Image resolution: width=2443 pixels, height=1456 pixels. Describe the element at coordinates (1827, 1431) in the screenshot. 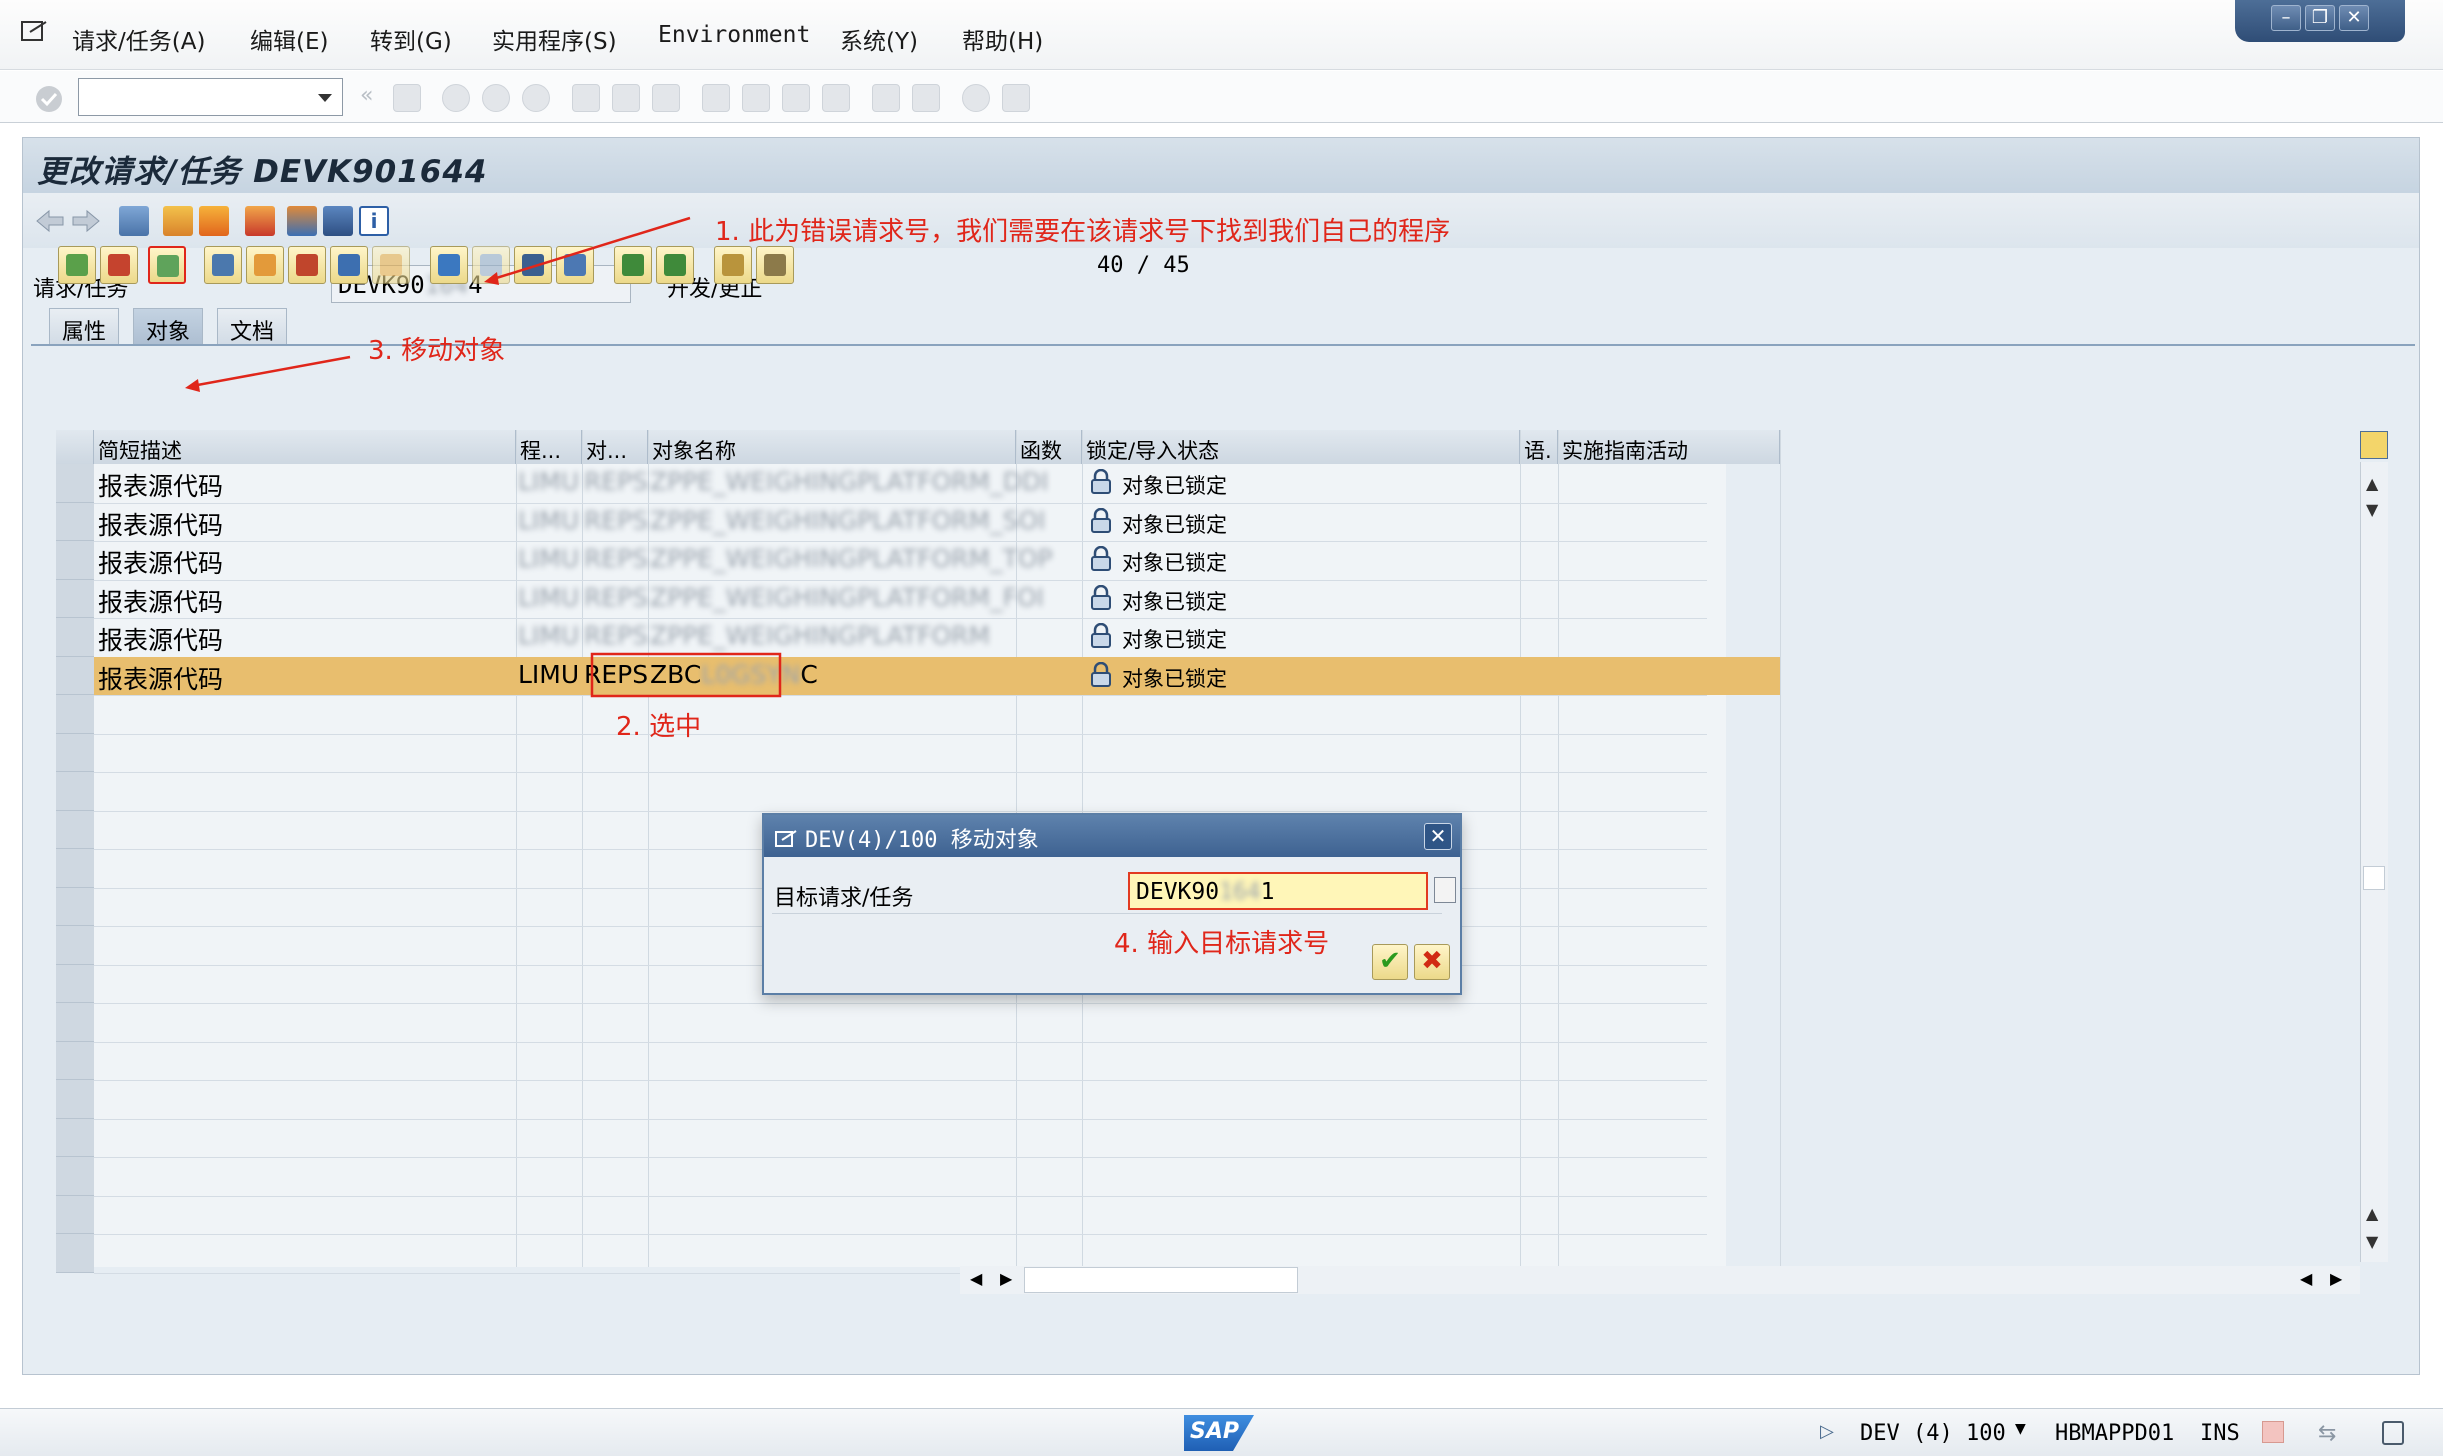

I see `play-icon: ▷` at that location.